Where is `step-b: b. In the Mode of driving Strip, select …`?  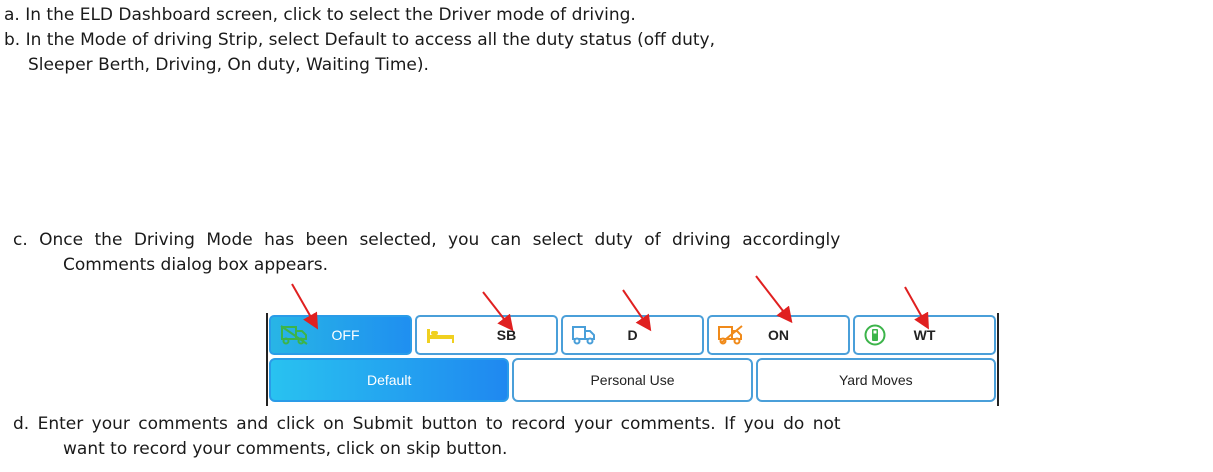
step-b: b. In the Mode of driving Strip, select … is located at coordinates (359, 52).